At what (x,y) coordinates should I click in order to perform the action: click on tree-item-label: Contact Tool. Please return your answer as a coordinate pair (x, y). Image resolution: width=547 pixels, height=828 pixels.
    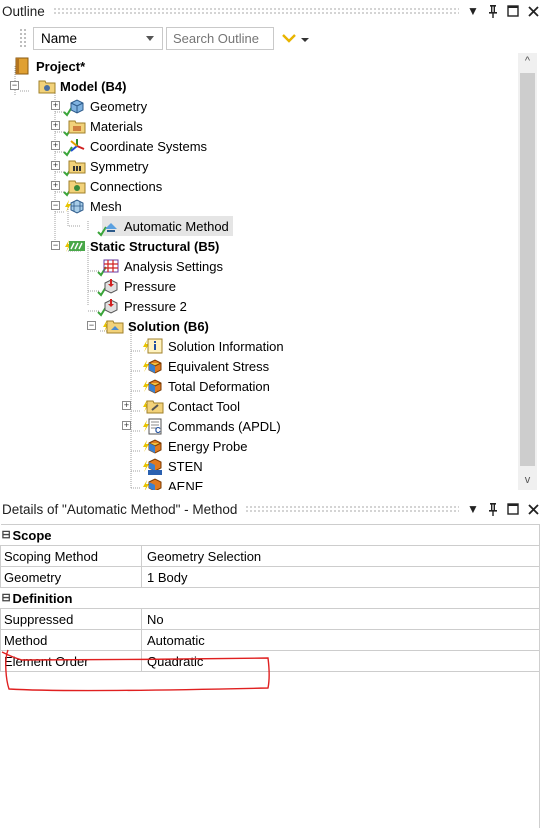
    Looking at the image, I should click on (204, 406).